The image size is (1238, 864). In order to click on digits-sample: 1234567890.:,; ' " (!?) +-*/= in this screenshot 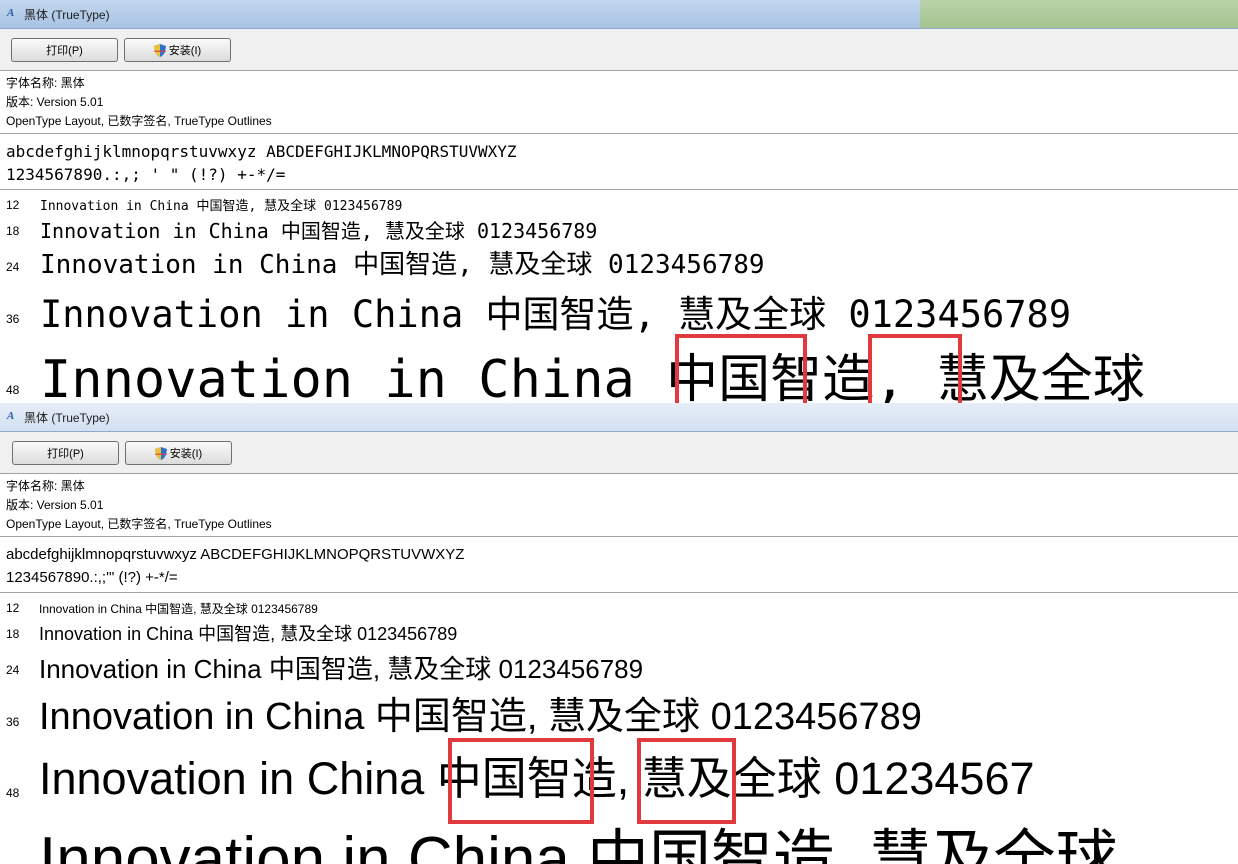, I will do `click(146, 174)`.